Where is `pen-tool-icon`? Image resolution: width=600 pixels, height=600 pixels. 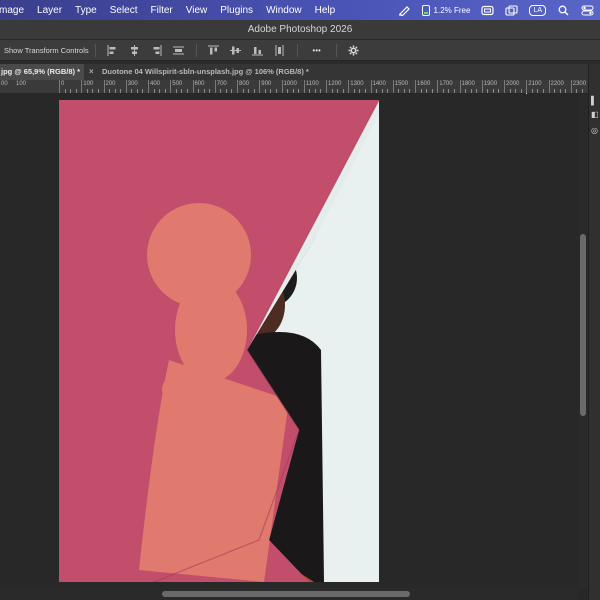
pen-tool-icon is located at coordinates (404, 10).